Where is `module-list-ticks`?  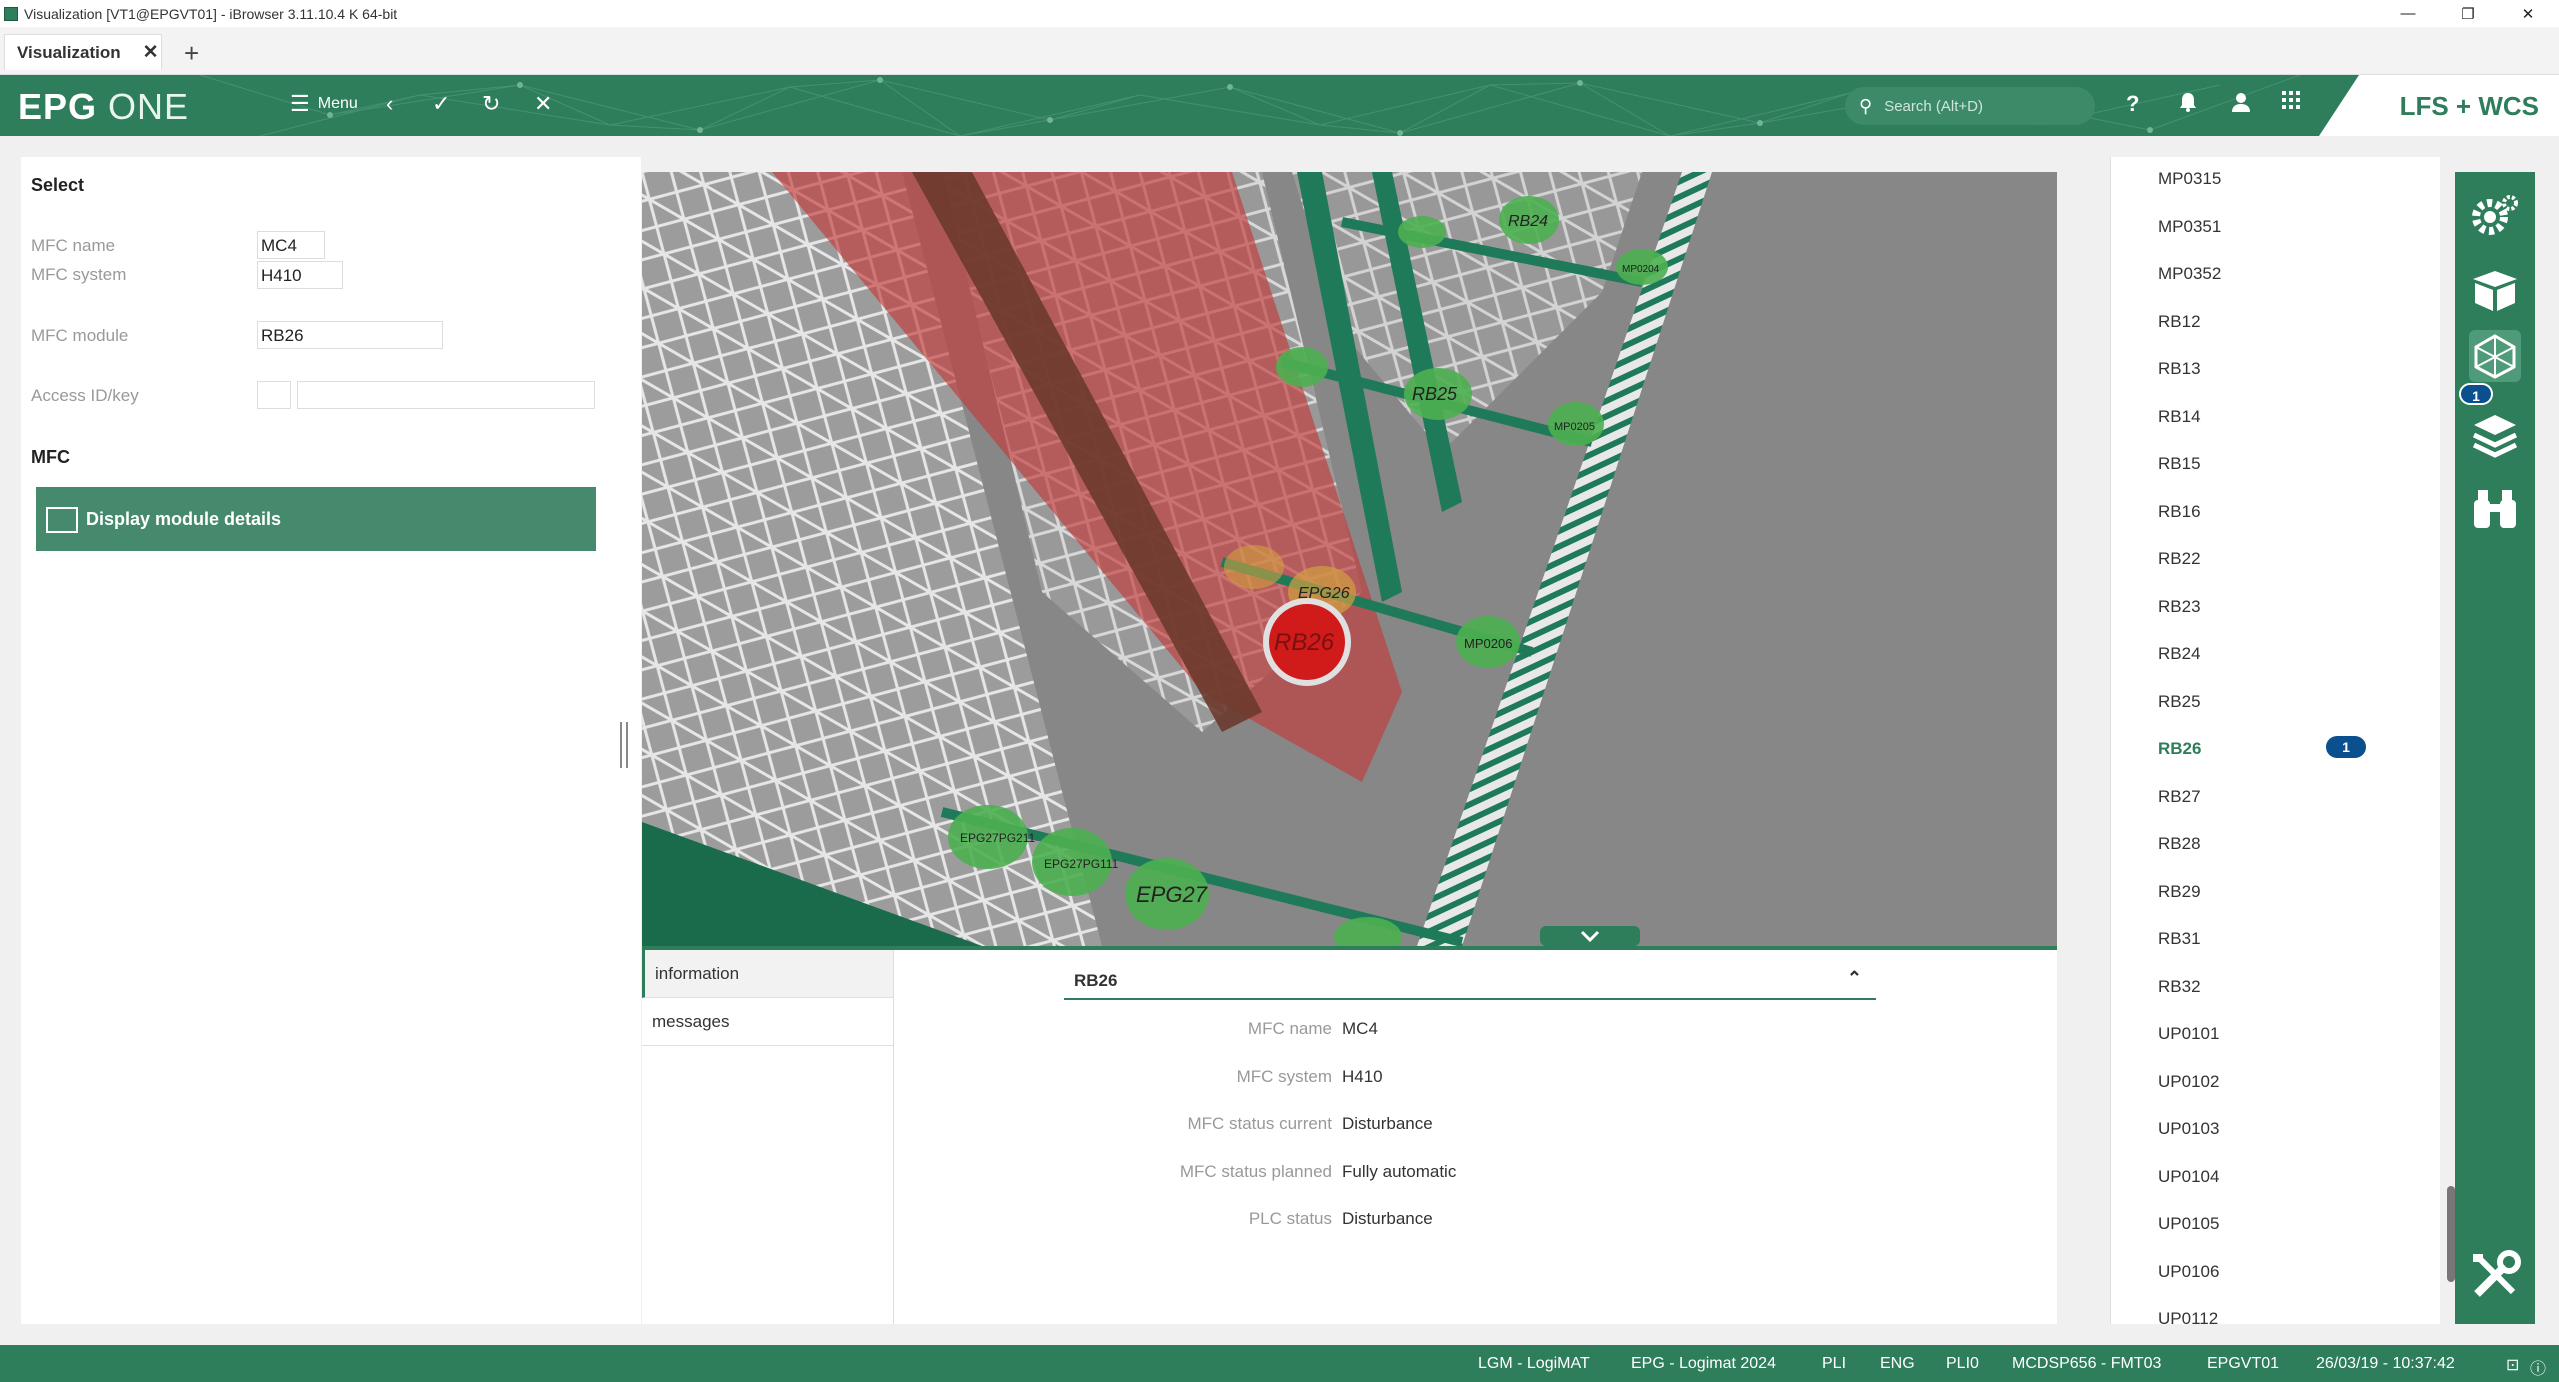 module-list-ticks is located at coordinates (2118, 740).